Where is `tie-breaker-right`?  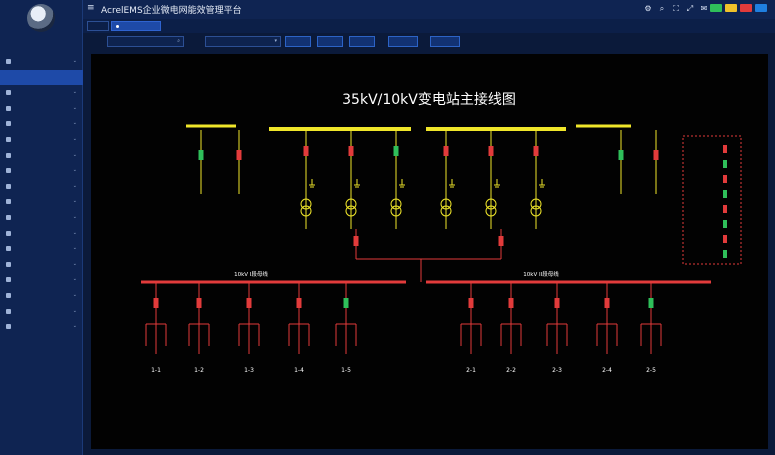
tie-breaker-right is located at coordinates (501, 241).